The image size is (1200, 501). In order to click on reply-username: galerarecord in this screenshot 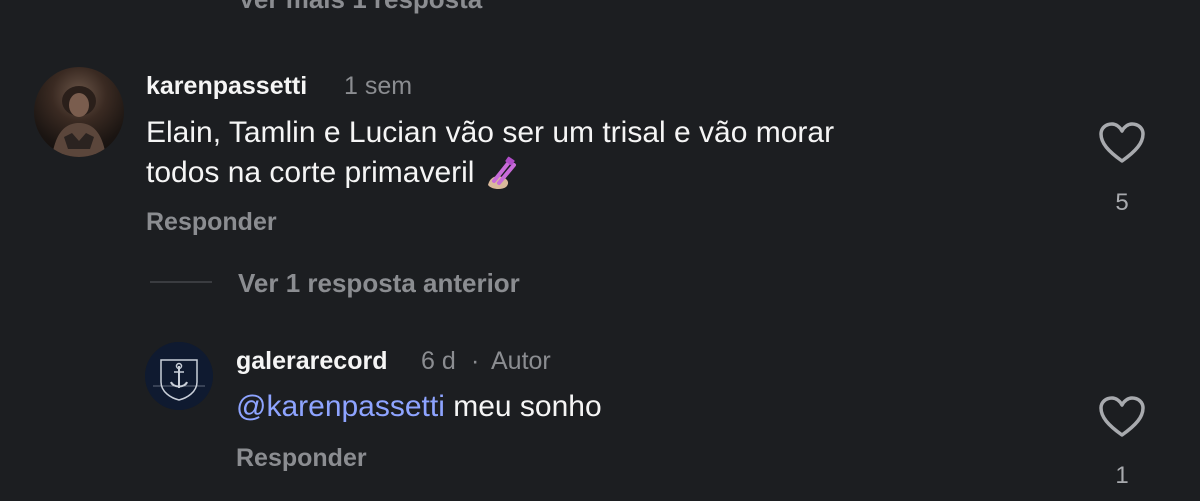, I will do `click(311, 361)`.